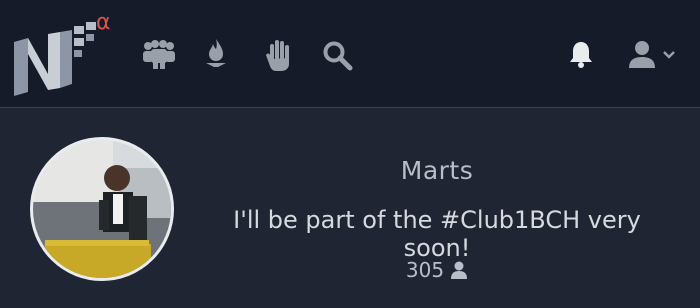  I want to click on followers-count: 305, so click(437, 270).